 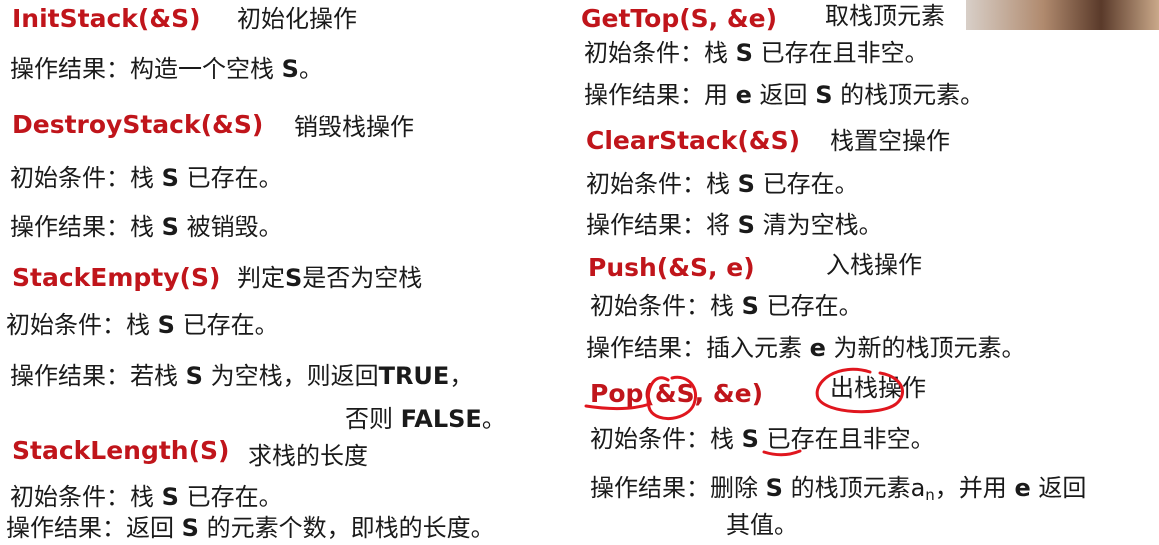 What do you see at coordinates (890, 141) in the screenshot?
I see `clearstack-desc: 栈置空操作` at bounding box center [890, 141].